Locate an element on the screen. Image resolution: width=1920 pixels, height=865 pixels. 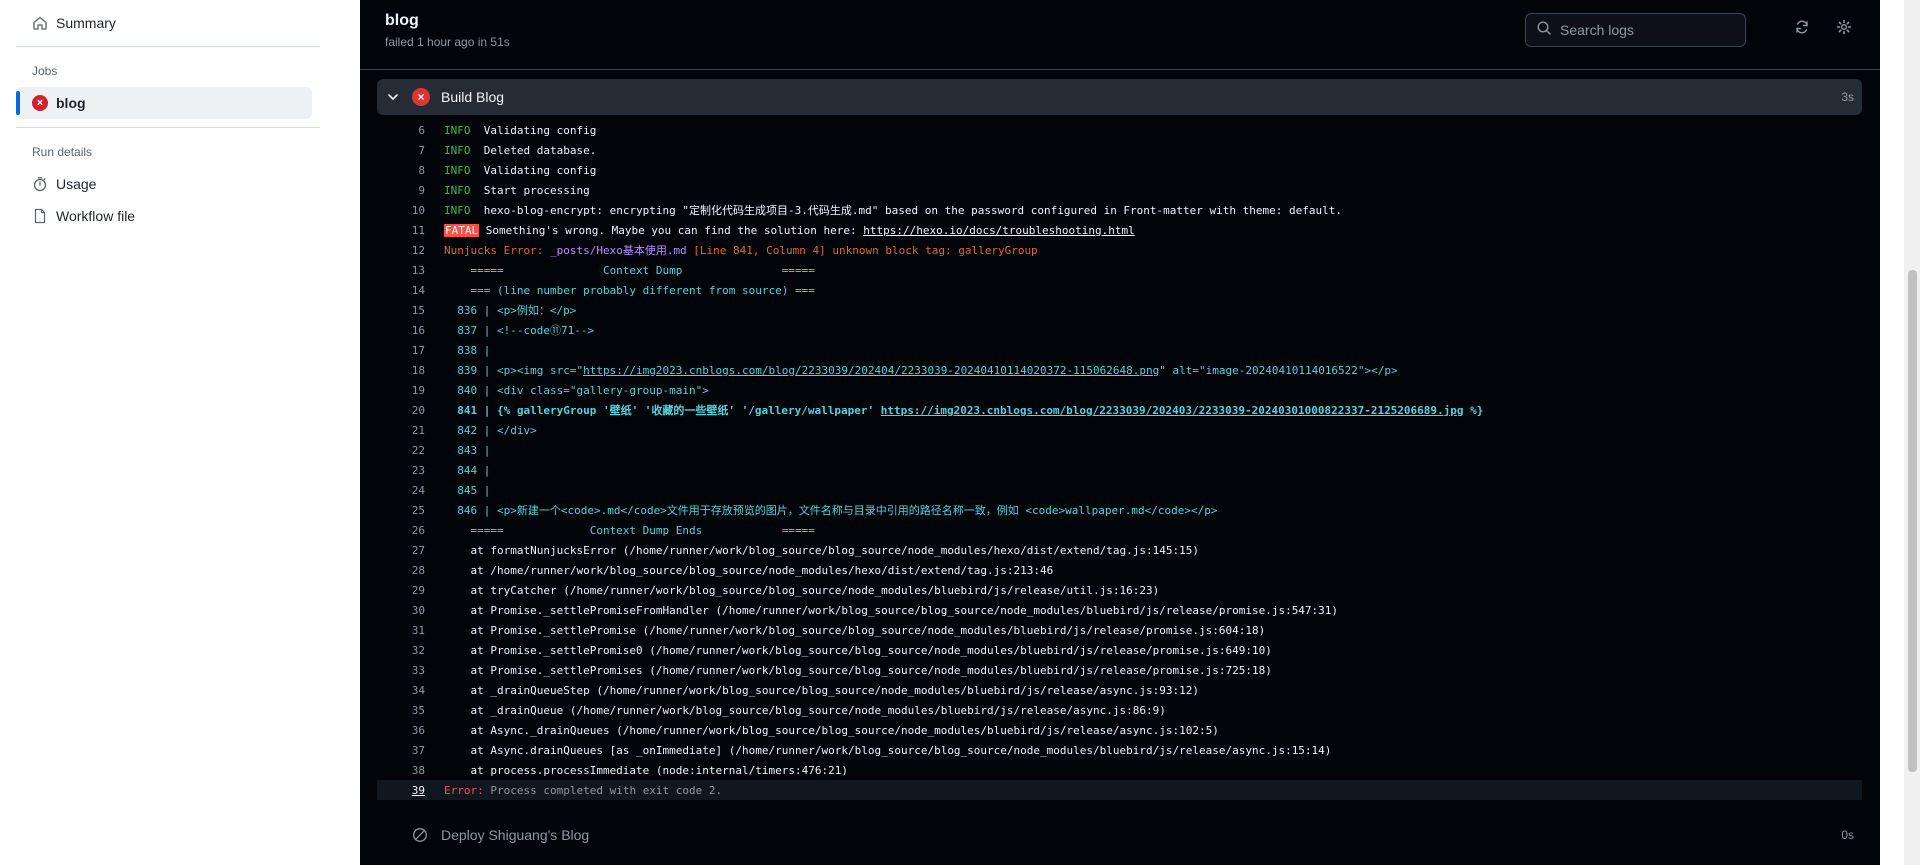
log-segment: 845 | is located at coordinates (467, 490).